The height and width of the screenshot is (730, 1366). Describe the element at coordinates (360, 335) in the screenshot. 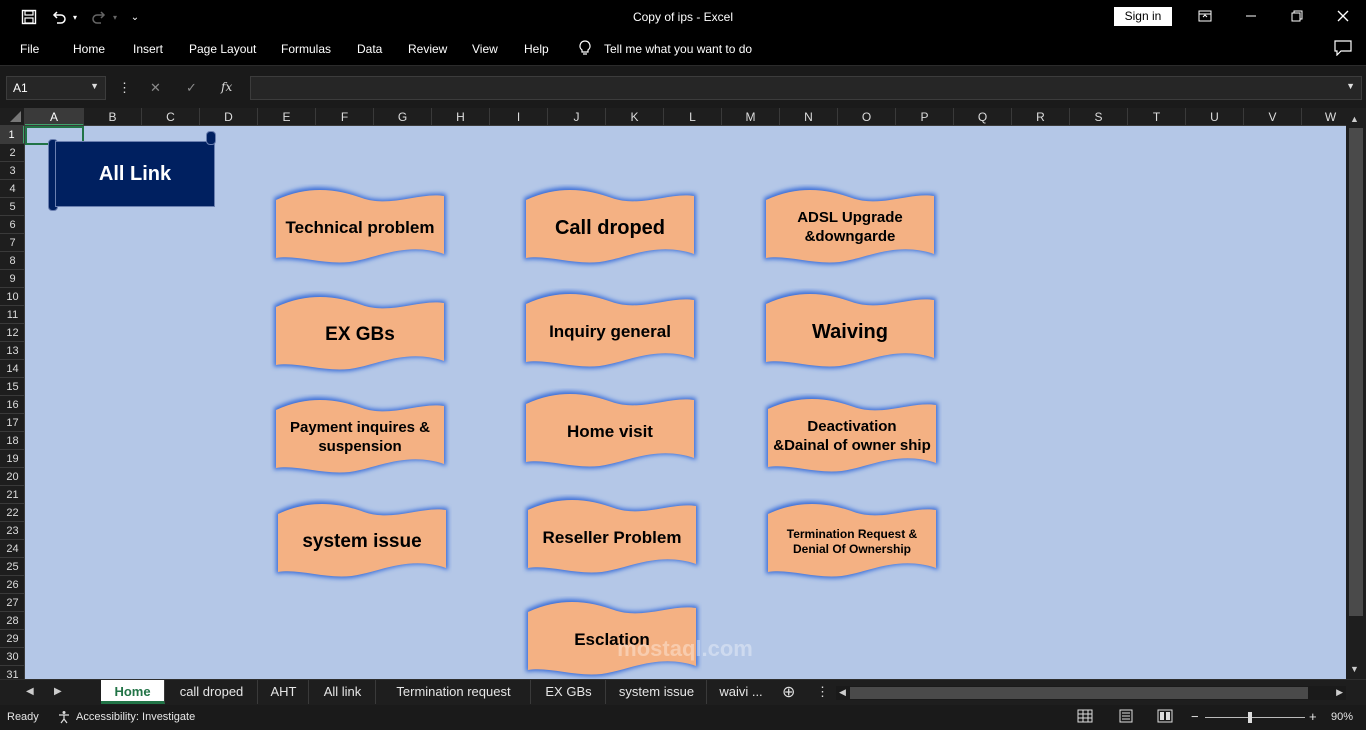

I see `ex-gbs-button: EX GBs` at that location.